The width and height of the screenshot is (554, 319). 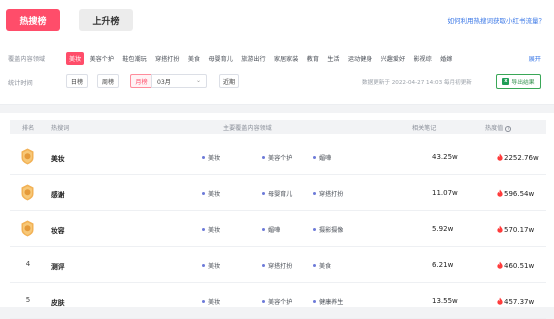 I want to click on day-ranking-button: 日榜, so click(x=77, y=81).